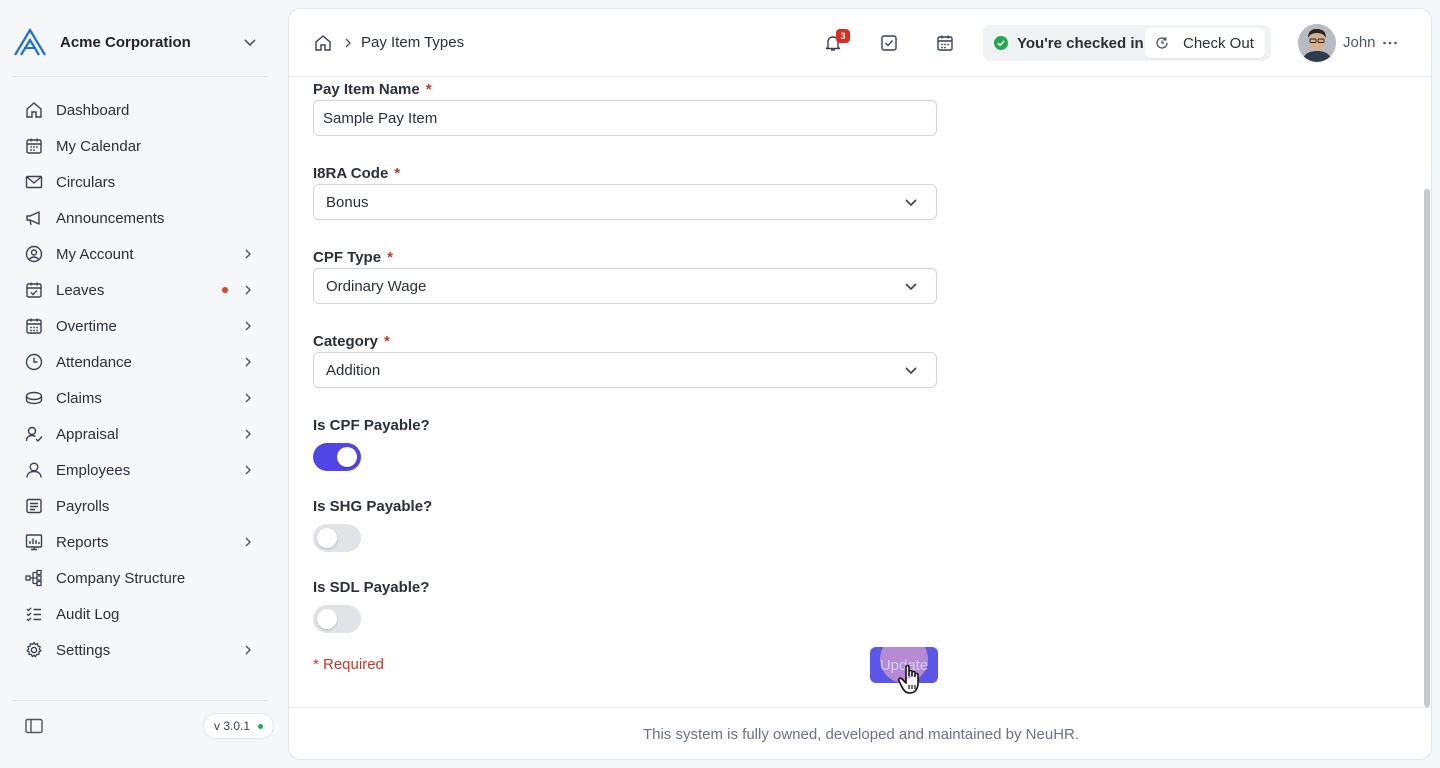 Image resolution: width=1440 pixels, height=768 pixels. I want to click on sidebar-item-dashboard: Dashboard, so click(140, 110).